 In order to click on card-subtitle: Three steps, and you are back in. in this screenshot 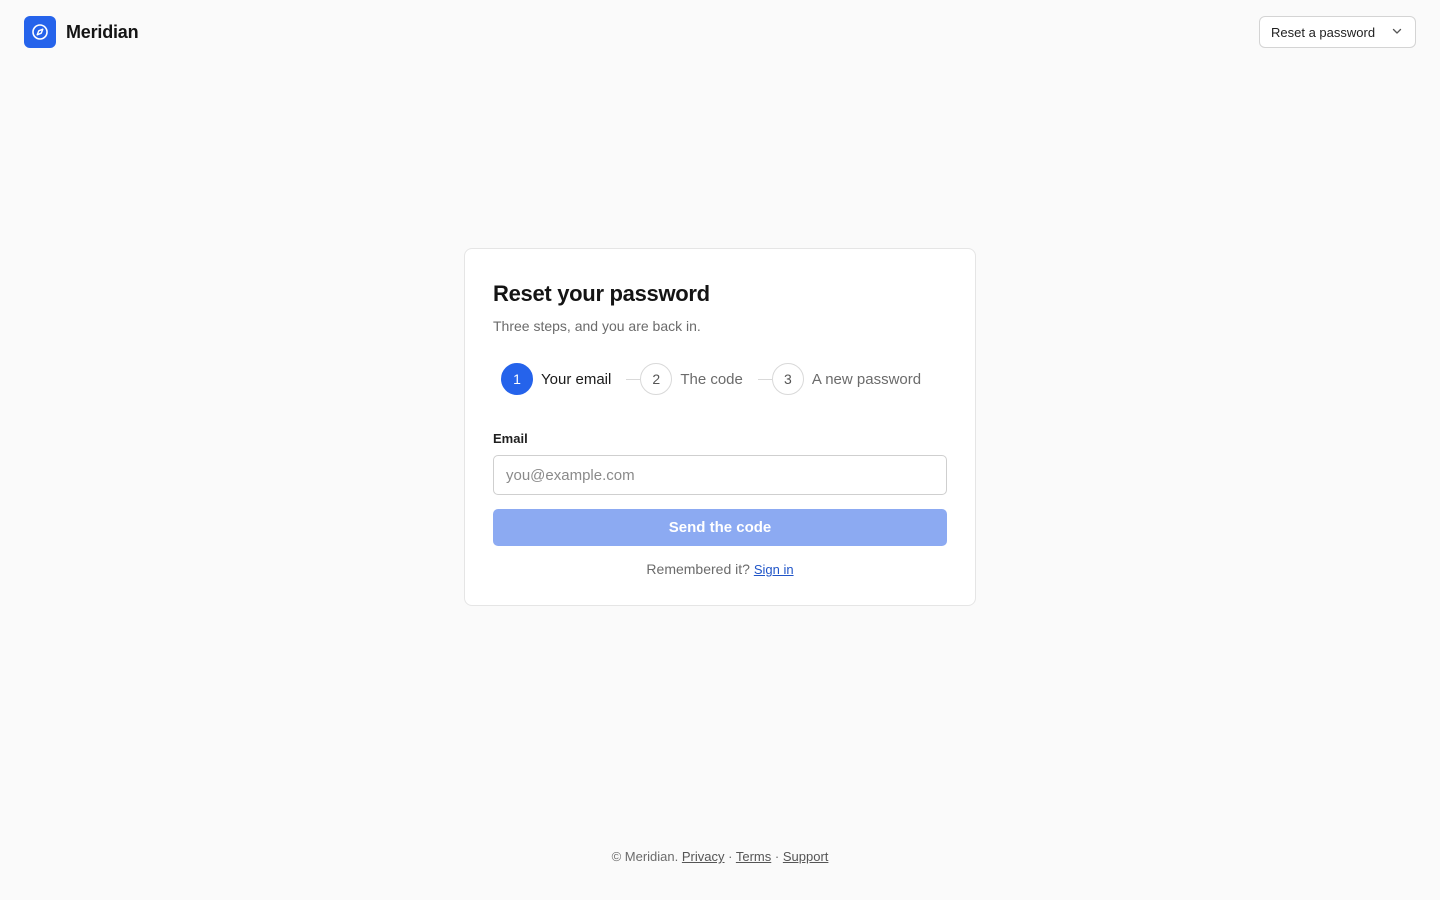, I will do `click(597, 326)`.